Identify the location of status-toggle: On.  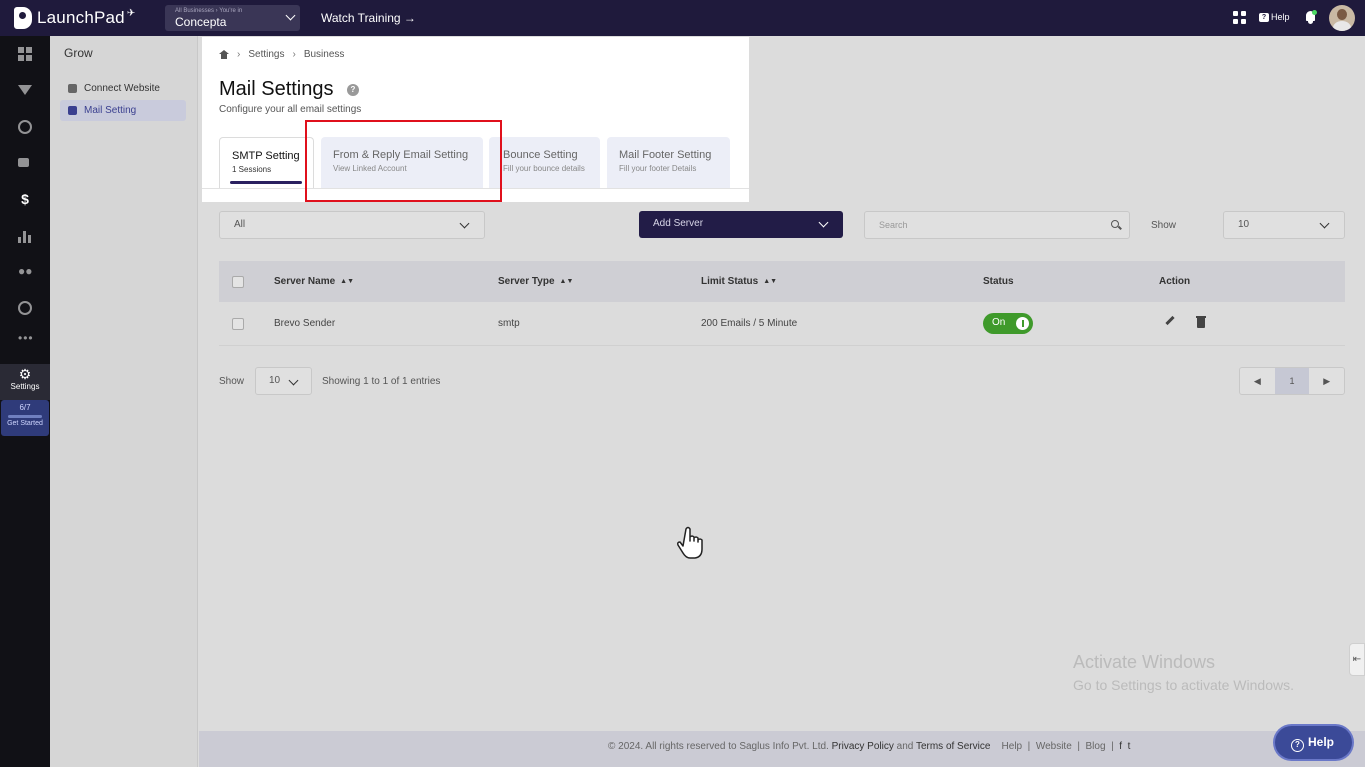
(1008, 323).